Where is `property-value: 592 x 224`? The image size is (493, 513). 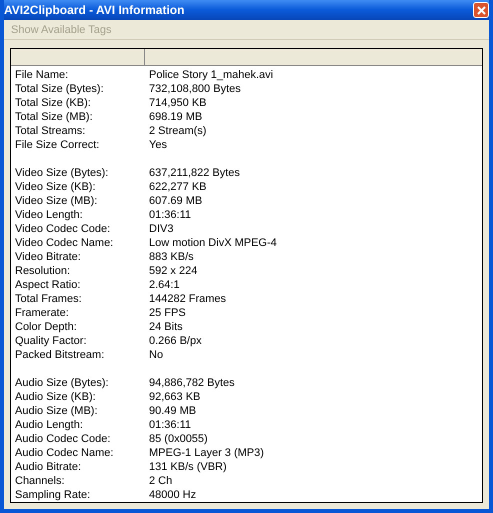
property-value: 592 x 224 is located at coordinates (173, 271).